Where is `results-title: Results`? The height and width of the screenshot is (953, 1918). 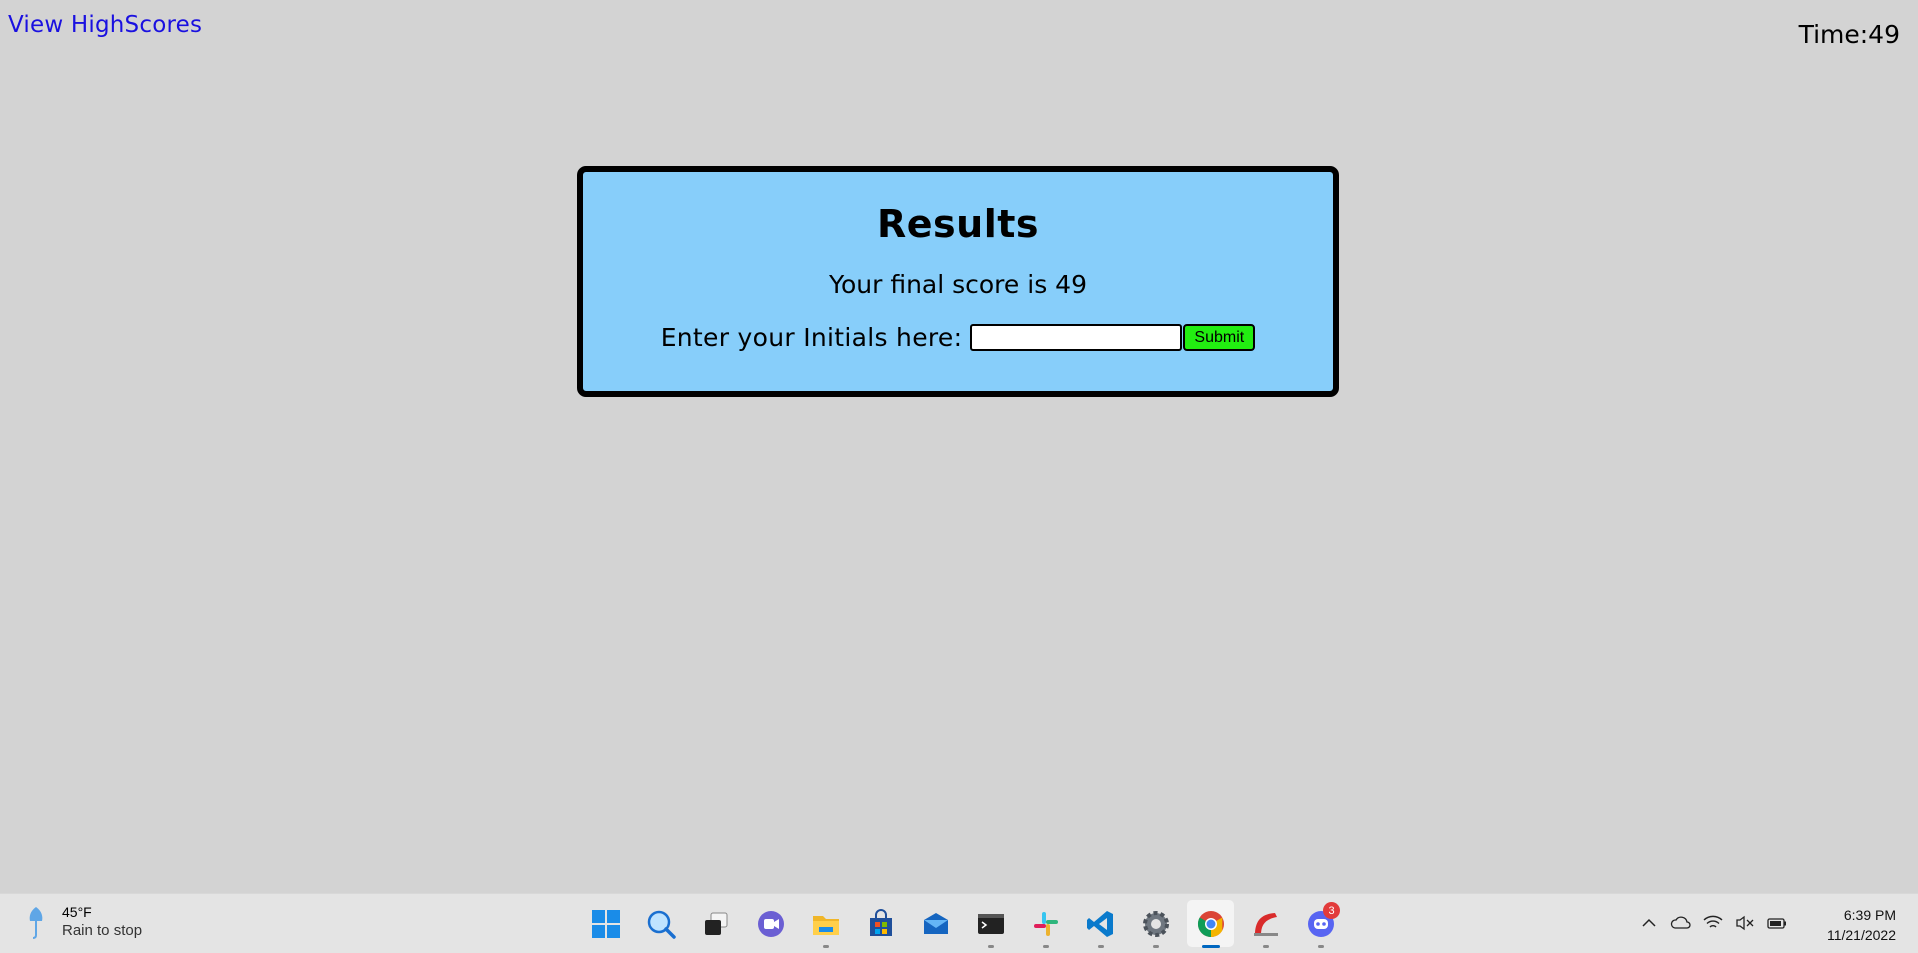
results-title: Results is located at coordinates (957, 224).